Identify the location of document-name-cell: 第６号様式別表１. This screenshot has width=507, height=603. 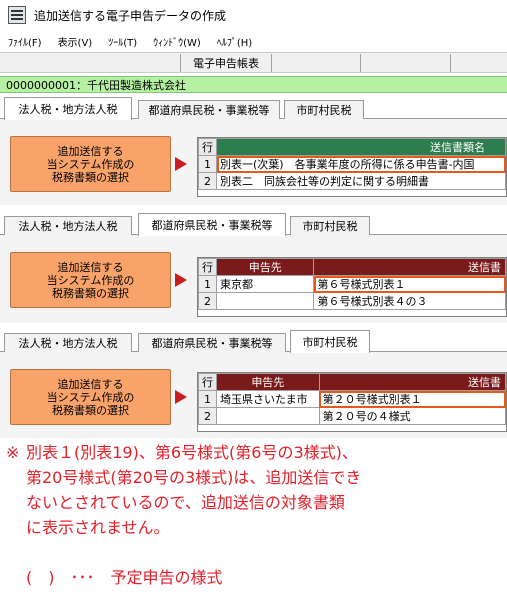
(409, 284).